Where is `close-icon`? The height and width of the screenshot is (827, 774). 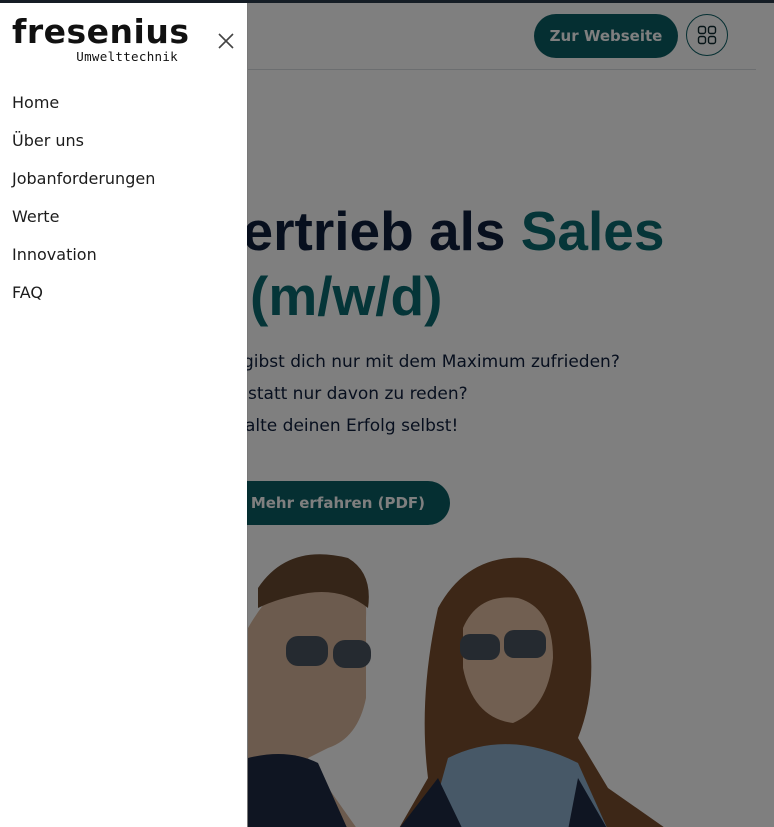
close-icon is located at coordinates (226, 41).